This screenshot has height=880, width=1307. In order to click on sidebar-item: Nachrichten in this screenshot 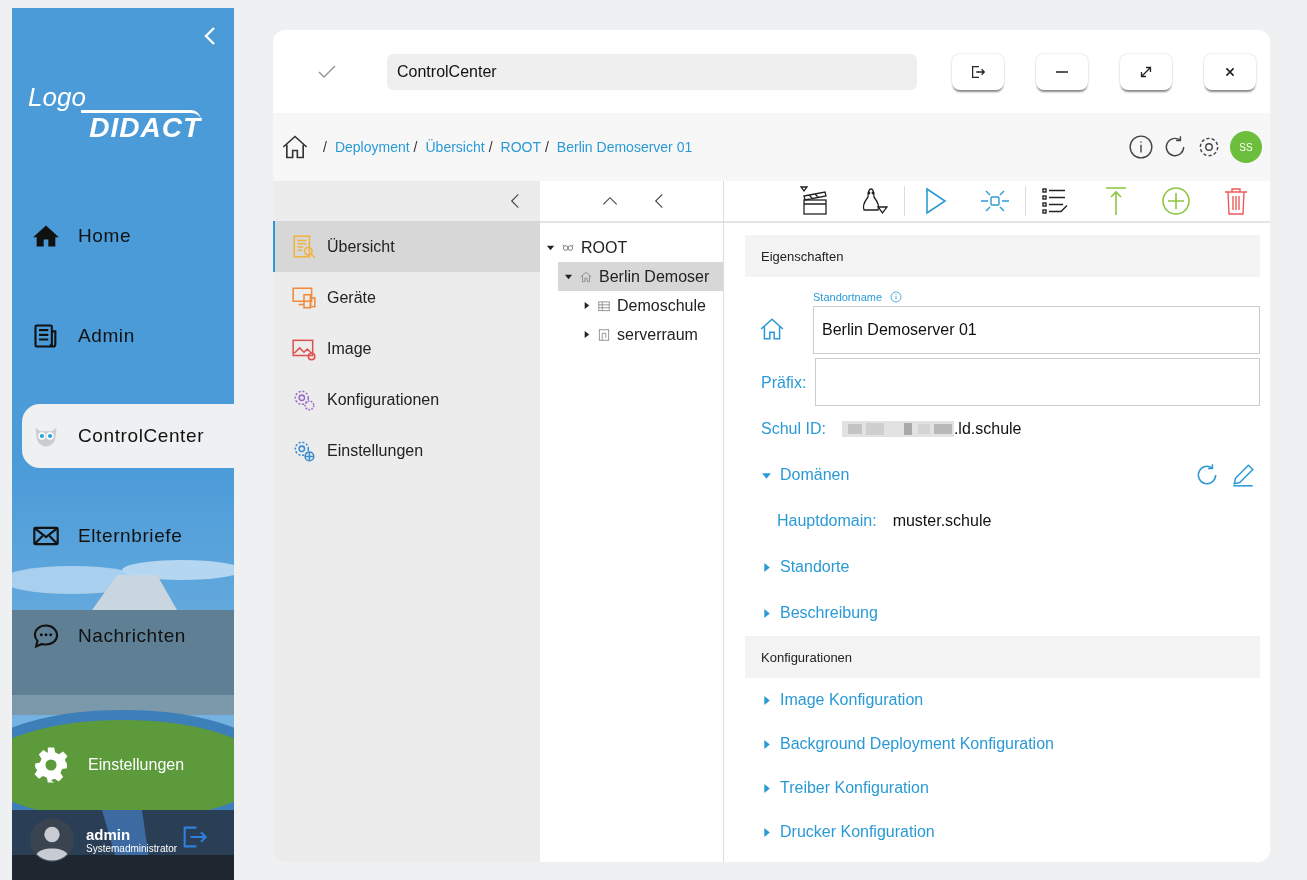, I will do `click(128, 636)`.